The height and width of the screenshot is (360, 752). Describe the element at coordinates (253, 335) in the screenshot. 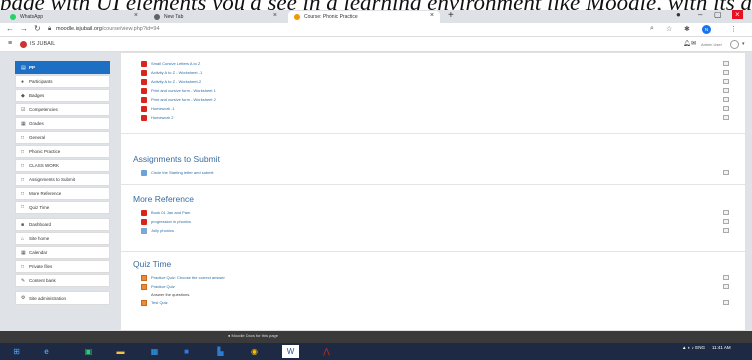

I see `docs-link: ● Moodle Docs for this page` at that location.